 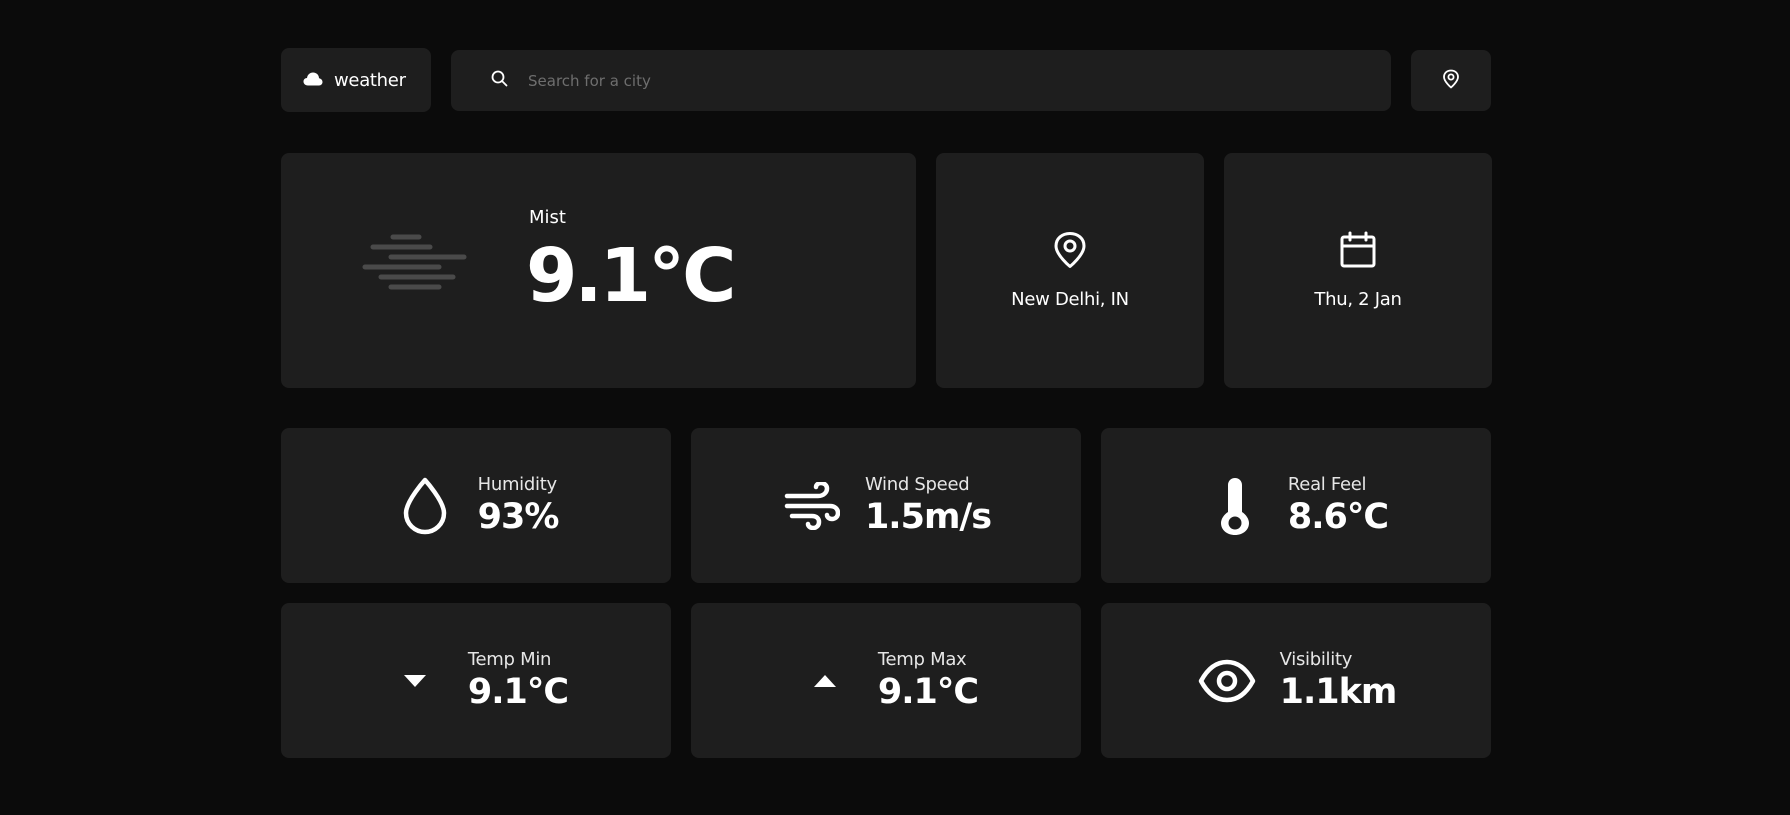 I want to click on droplet-icon, so click(x=425, y=506).